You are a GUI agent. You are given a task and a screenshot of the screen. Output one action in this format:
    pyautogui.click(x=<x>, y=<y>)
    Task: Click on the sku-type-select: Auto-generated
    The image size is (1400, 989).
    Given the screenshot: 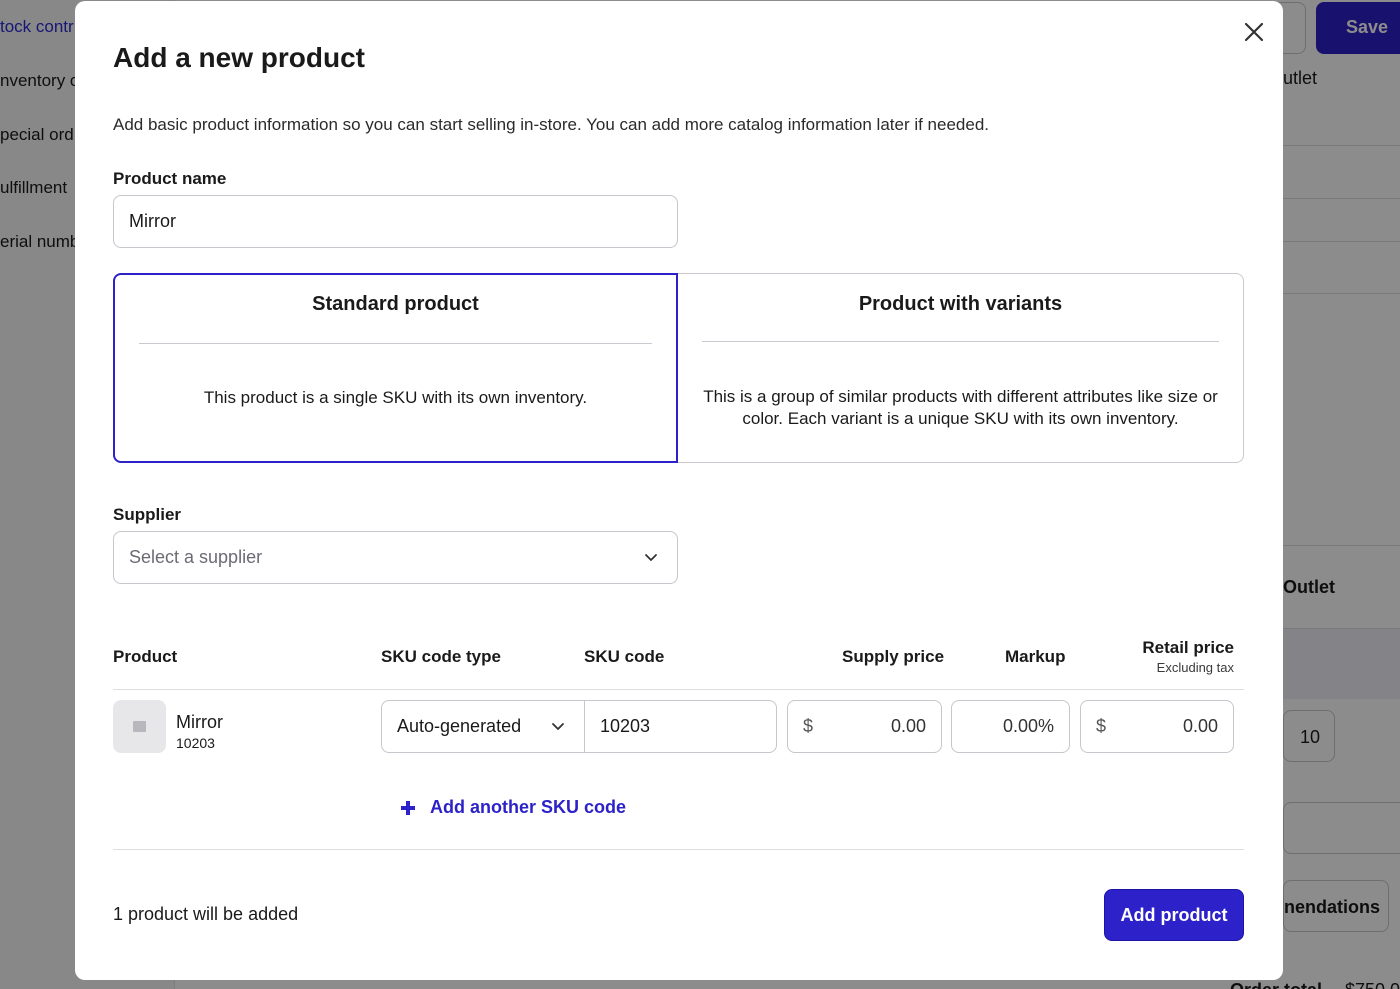 What is the action you would take?
    pyautogui.click(x=483, y=726)
    